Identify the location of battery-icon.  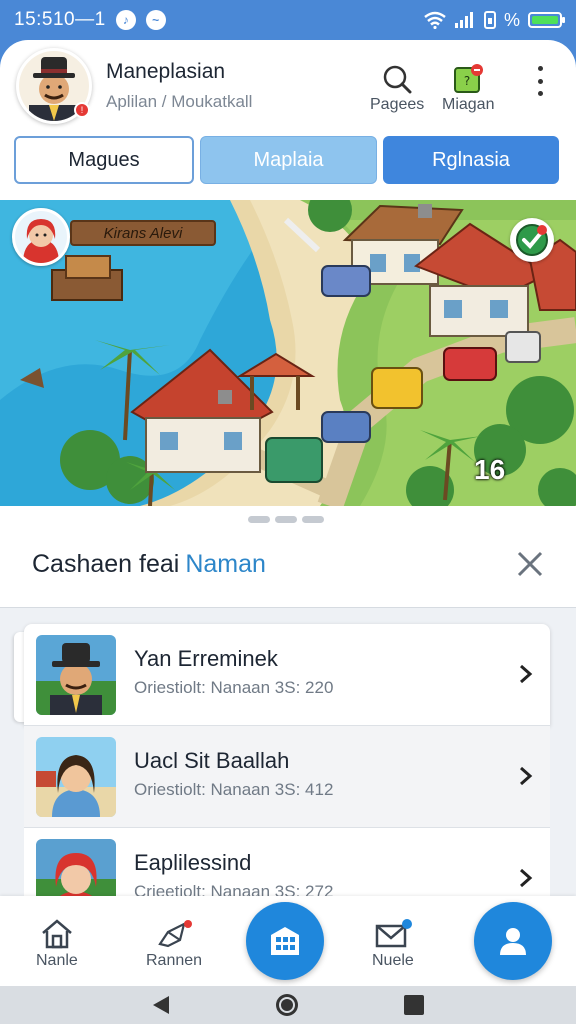
(546, 20).